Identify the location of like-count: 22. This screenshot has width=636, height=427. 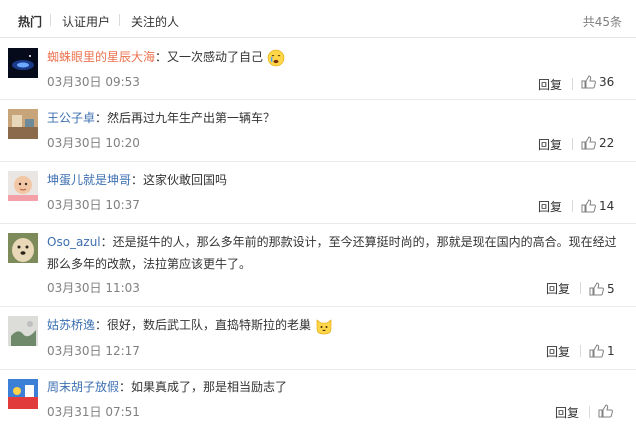
(607, 143).